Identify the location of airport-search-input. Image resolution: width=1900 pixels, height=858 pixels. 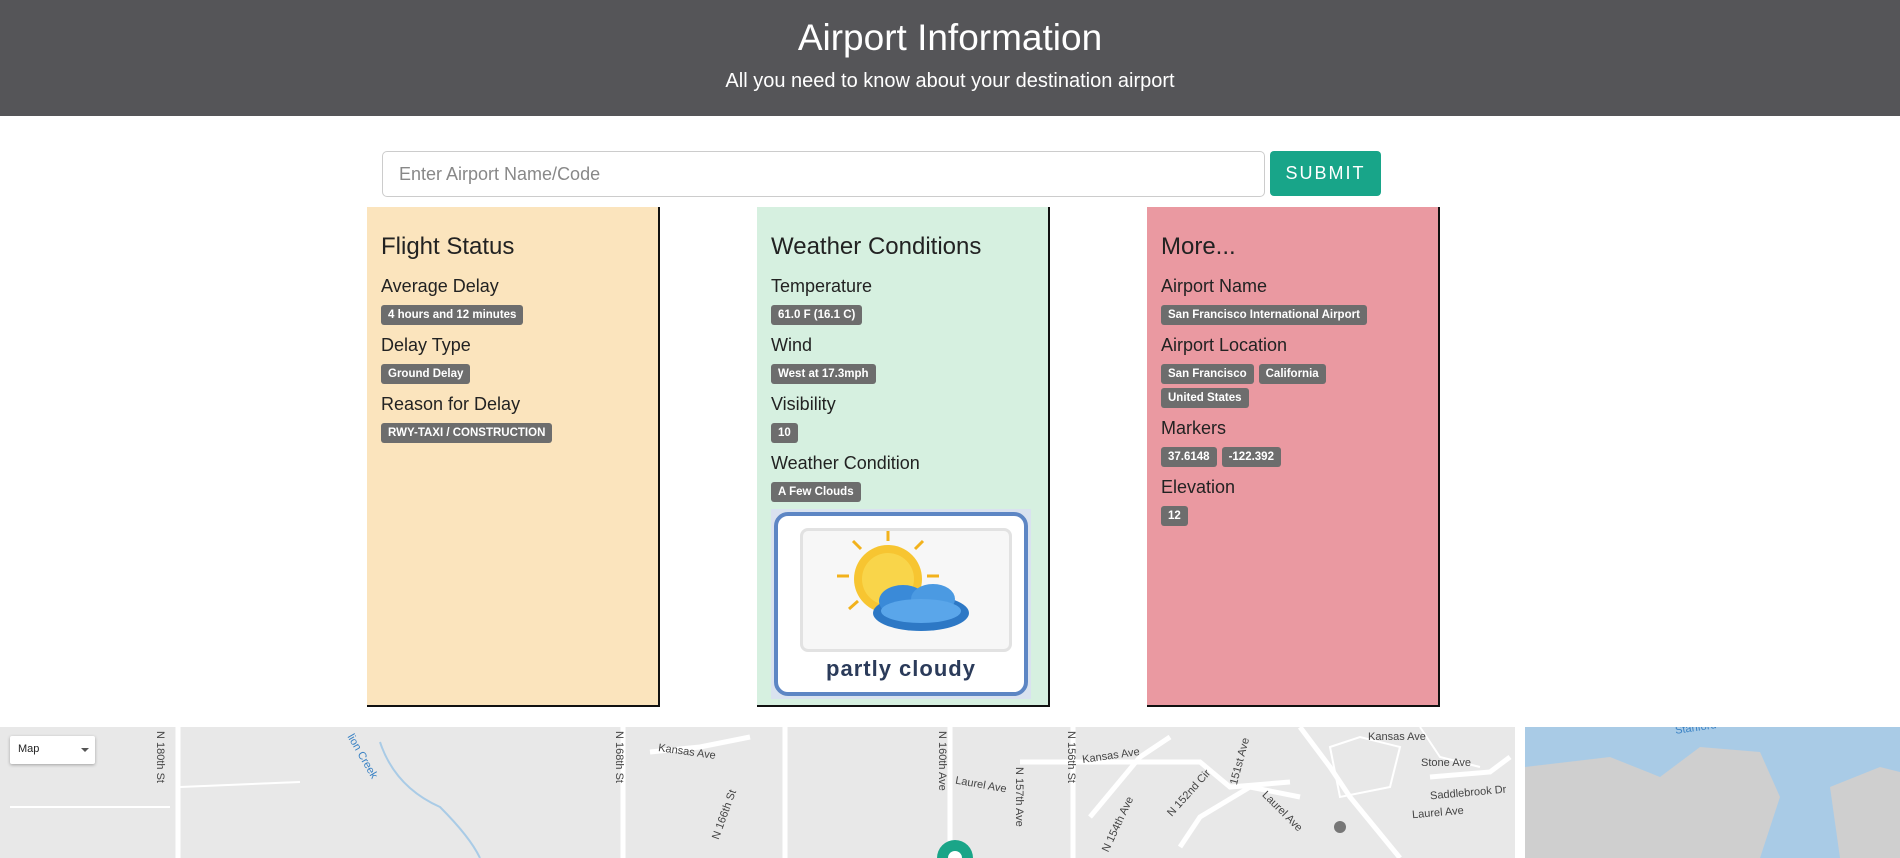
(823, 174).